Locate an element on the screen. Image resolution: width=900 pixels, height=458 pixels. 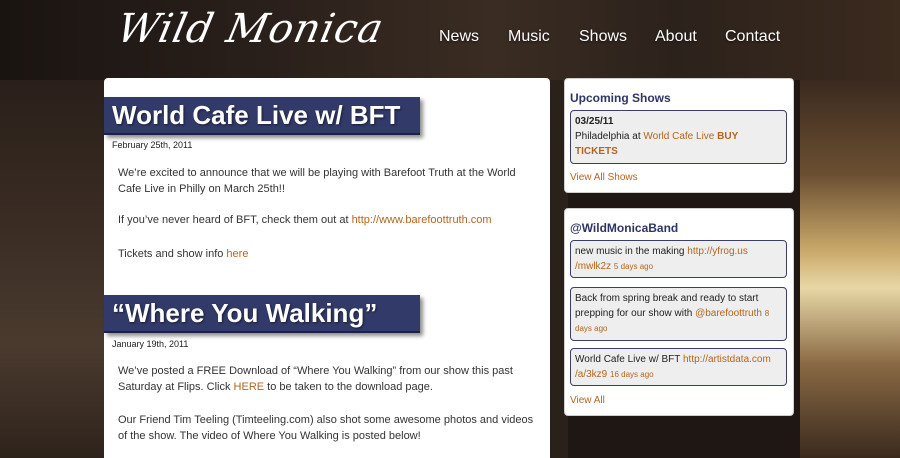
tweet-link: http://artistdata.com is located at coordinates (727, 359).